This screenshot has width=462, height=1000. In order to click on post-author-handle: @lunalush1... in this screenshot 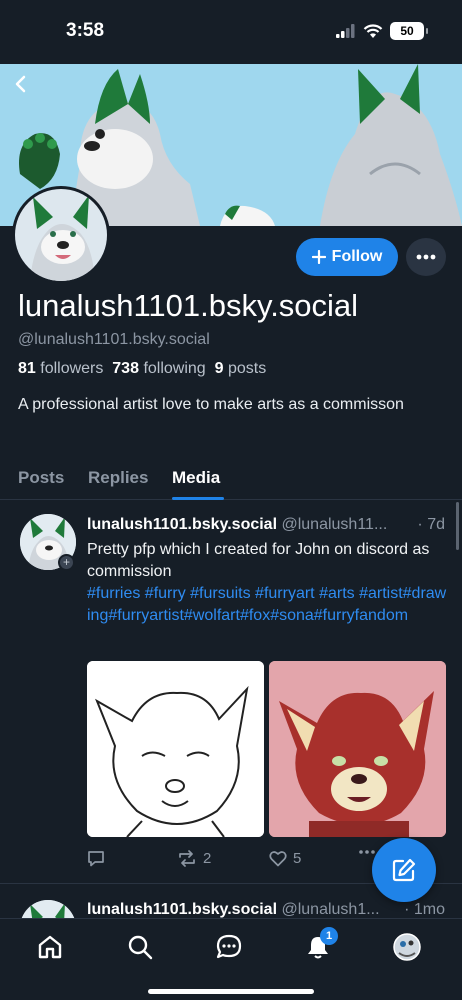, I will do `click(330, 909)`.